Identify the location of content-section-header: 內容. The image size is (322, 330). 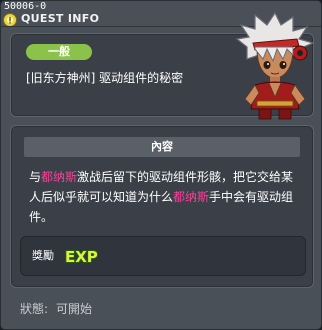
(162, 147).